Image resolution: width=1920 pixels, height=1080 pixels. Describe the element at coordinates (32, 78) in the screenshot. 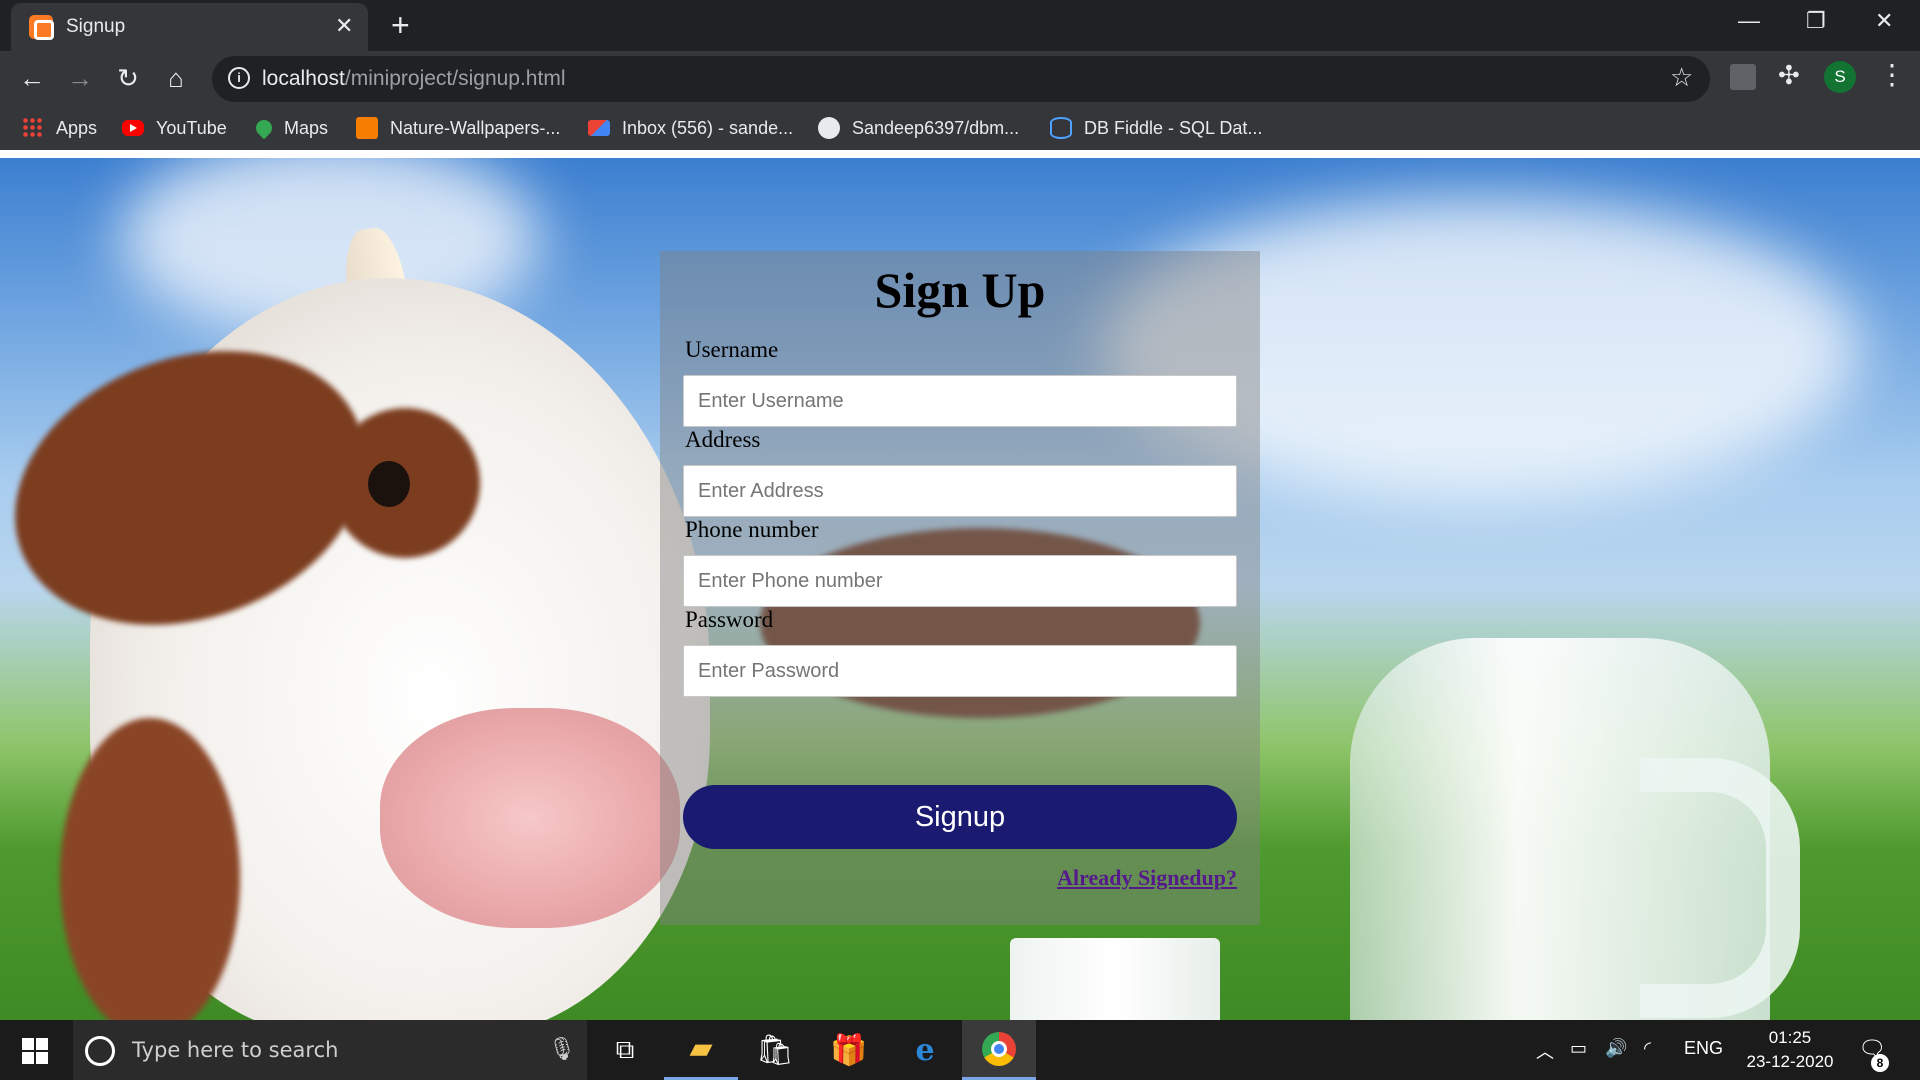

I see `back-icon: ←` at that location.